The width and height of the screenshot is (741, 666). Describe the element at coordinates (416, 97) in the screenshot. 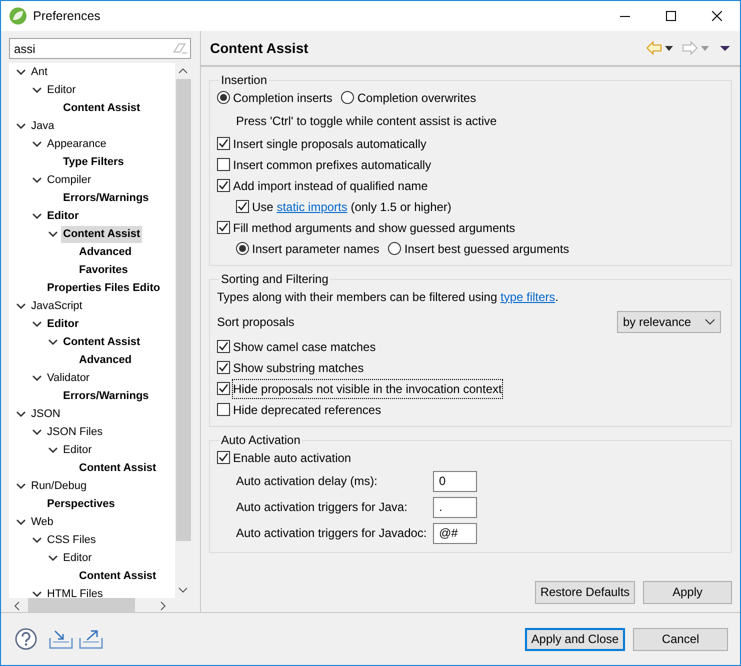

I see `radio-label: Completion overwrites` at that location.